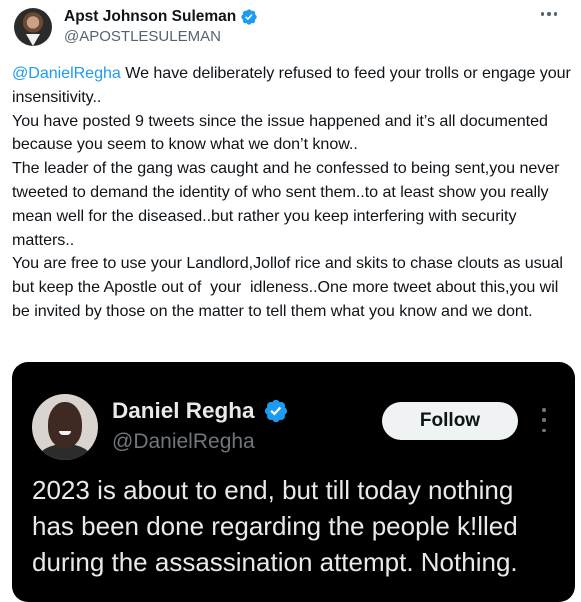 Image resolution: width=581 pixels, height=602 pixels. What do you see at coordinates (33, 27) in the screenshot?
I see `author-avatar` at bounding box center [33, 27].